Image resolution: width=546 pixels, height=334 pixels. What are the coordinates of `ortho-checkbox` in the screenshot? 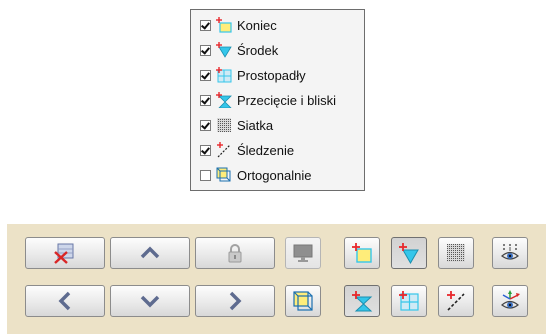 It's located at (205, 175).